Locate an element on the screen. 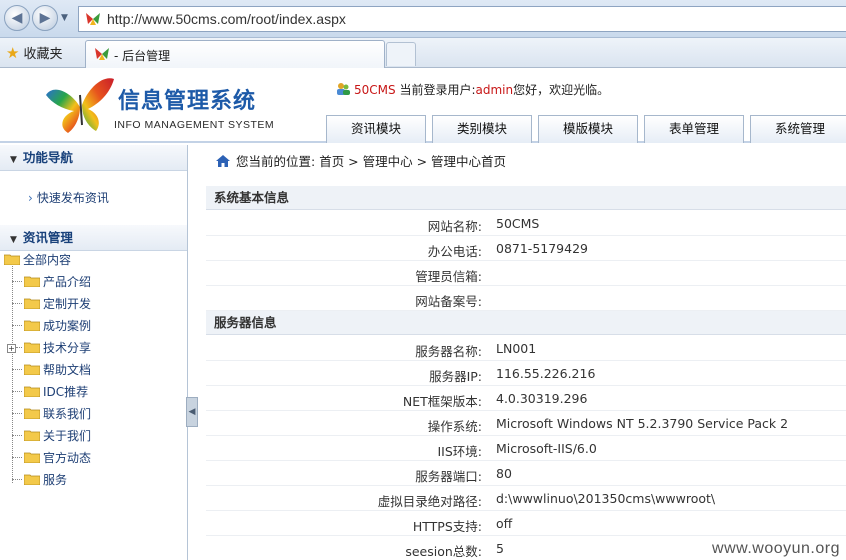  row-value: 116.55.226.216 is located at coordinates (546, 373).